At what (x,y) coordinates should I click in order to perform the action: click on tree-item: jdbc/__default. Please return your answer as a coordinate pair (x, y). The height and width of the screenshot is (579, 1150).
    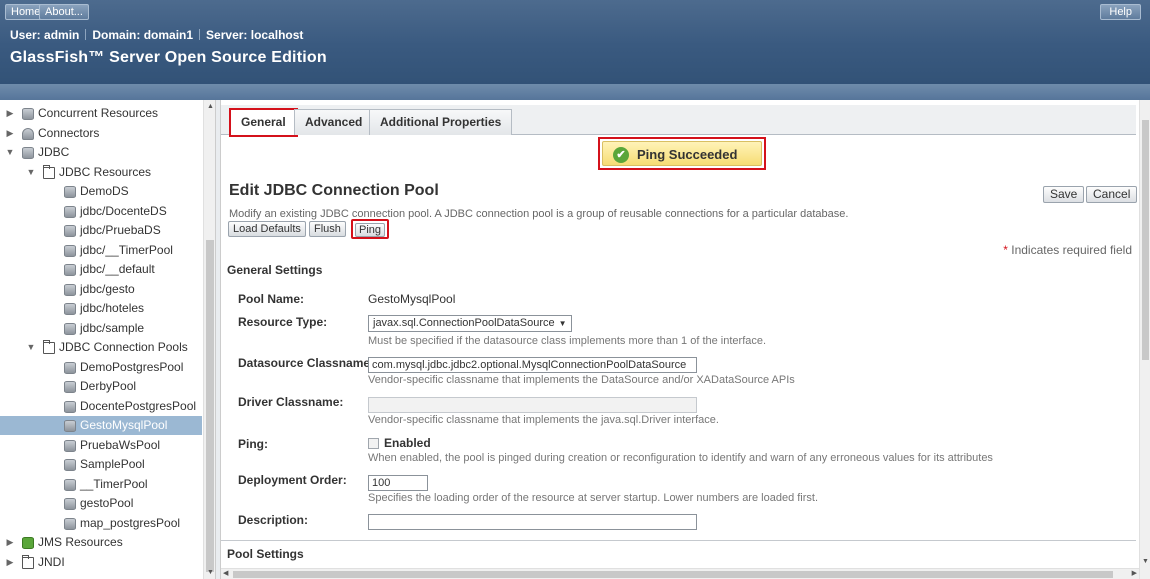
    Looking at the image, I should click on (101, 269).